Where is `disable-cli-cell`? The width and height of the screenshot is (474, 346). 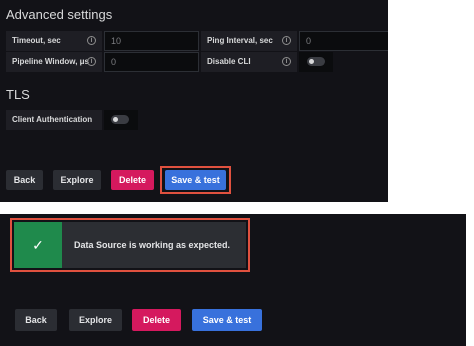 disable-cli-cell is located at coordinates (316, 62).